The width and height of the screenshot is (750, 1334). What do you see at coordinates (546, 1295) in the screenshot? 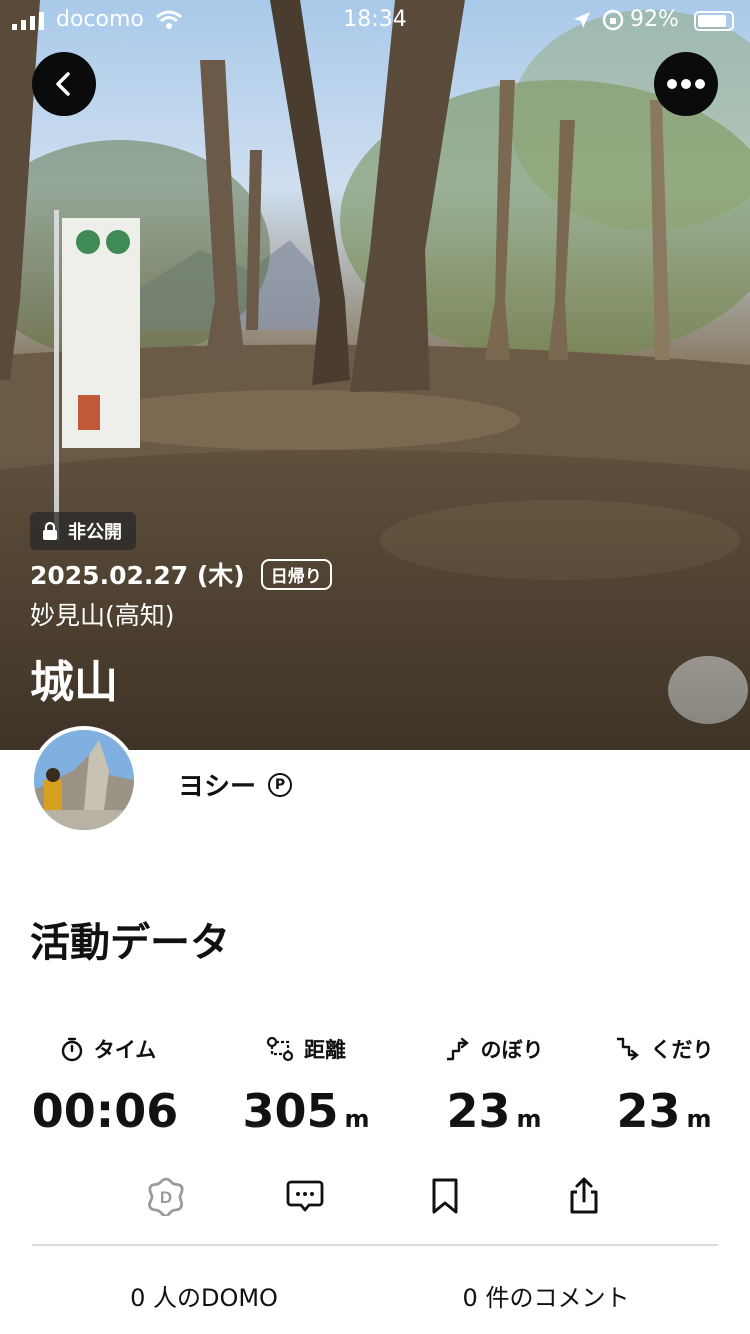
I see `comment-count-link: 0 件のコメント` at bounding box center [546, 1295].